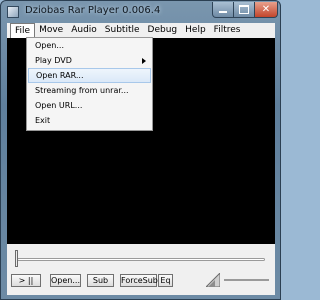 This screenshot has height=300, width=320. I want to click on close-icon: ✕, so click(266, 9).